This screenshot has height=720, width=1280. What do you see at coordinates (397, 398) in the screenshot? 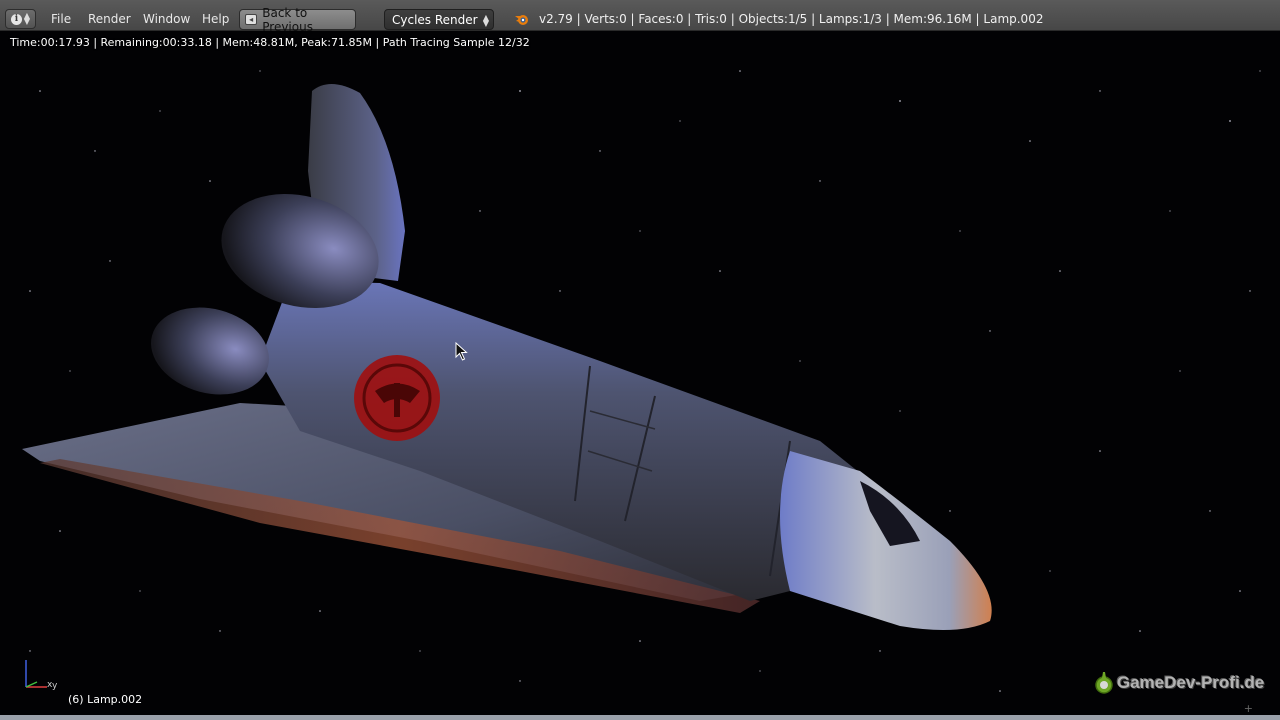
I see `rebel-emblem` at bounding box center [397, 398].